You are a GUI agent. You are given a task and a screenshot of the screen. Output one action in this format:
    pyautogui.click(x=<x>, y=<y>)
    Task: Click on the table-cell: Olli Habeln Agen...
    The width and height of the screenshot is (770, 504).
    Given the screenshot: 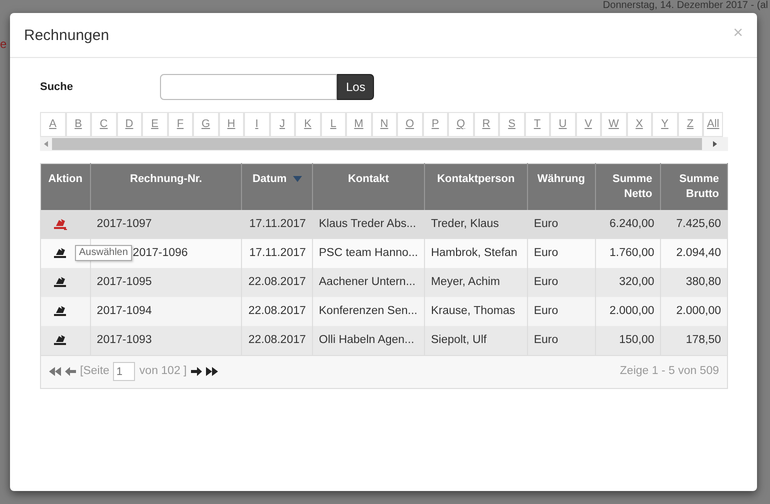 What is the action you would take?
    pyautogui.click(x=368, y=340)
    